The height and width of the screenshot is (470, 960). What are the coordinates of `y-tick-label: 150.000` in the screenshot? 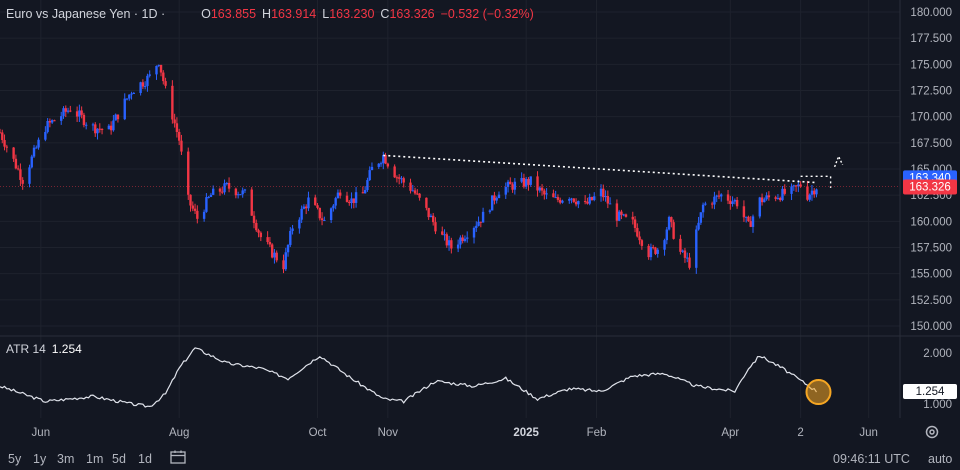 It's located at (931, 327).